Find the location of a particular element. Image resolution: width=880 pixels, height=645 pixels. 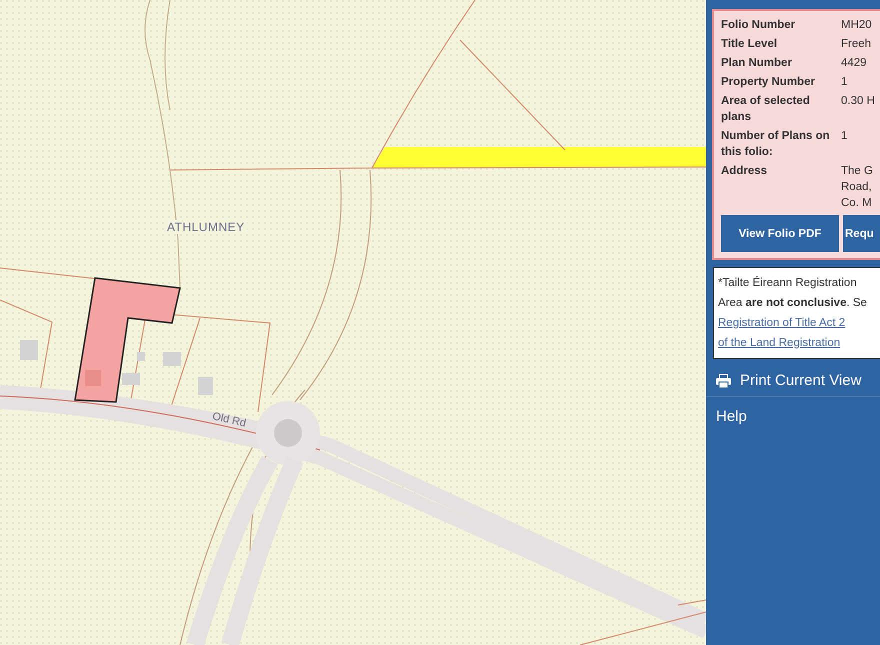

field-value: MH20 is located at coordinates (857, 25).